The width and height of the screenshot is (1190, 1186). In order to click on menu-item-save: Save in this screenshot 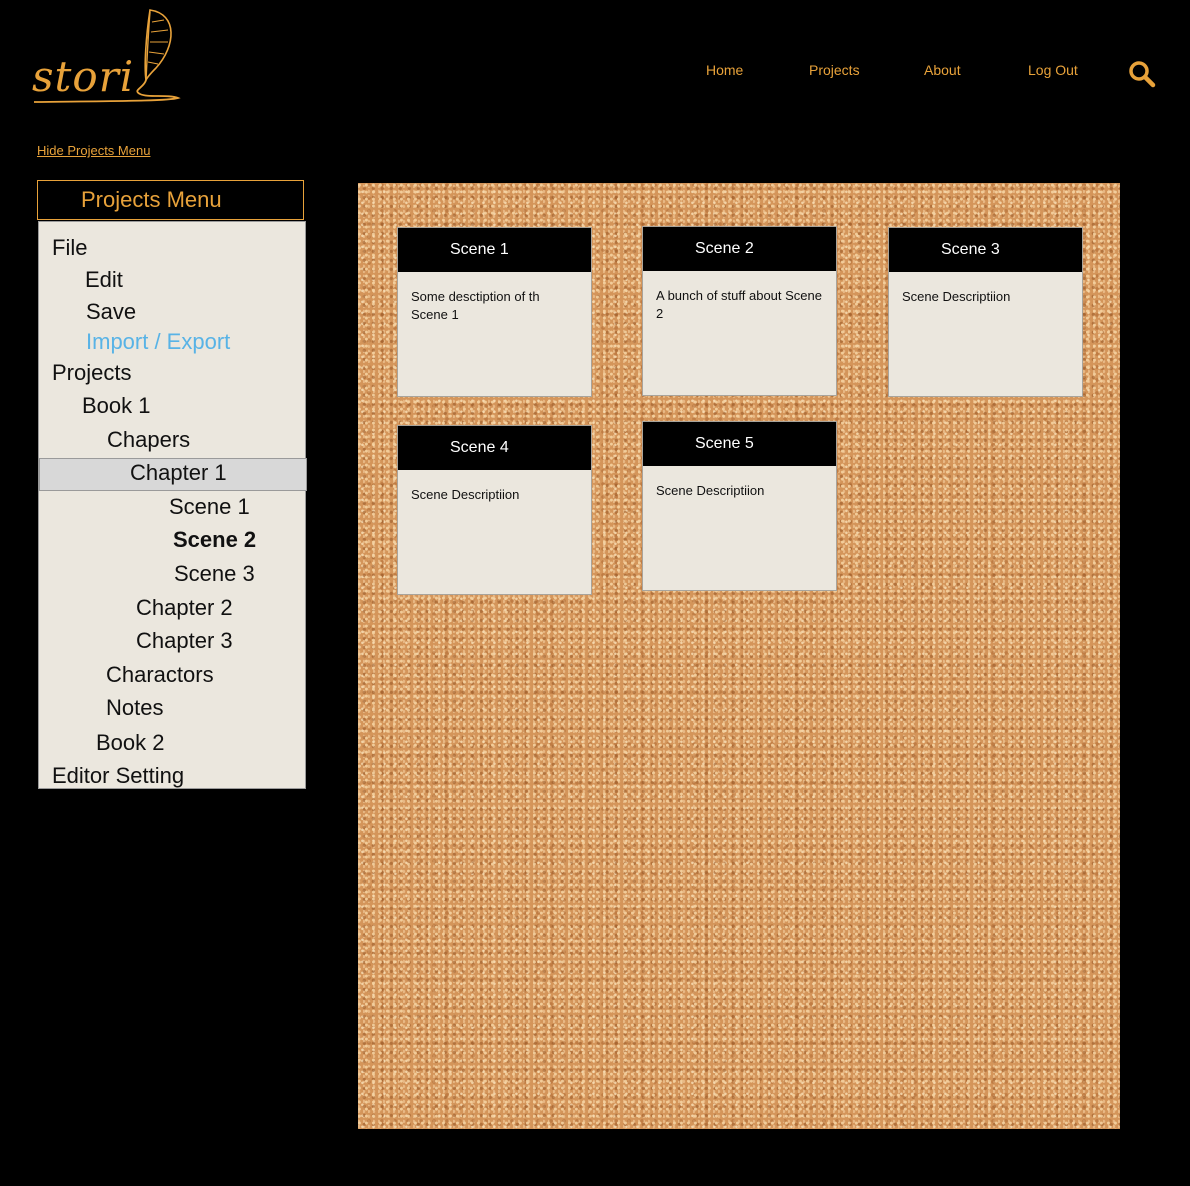, I will do `click(111, 312)`.